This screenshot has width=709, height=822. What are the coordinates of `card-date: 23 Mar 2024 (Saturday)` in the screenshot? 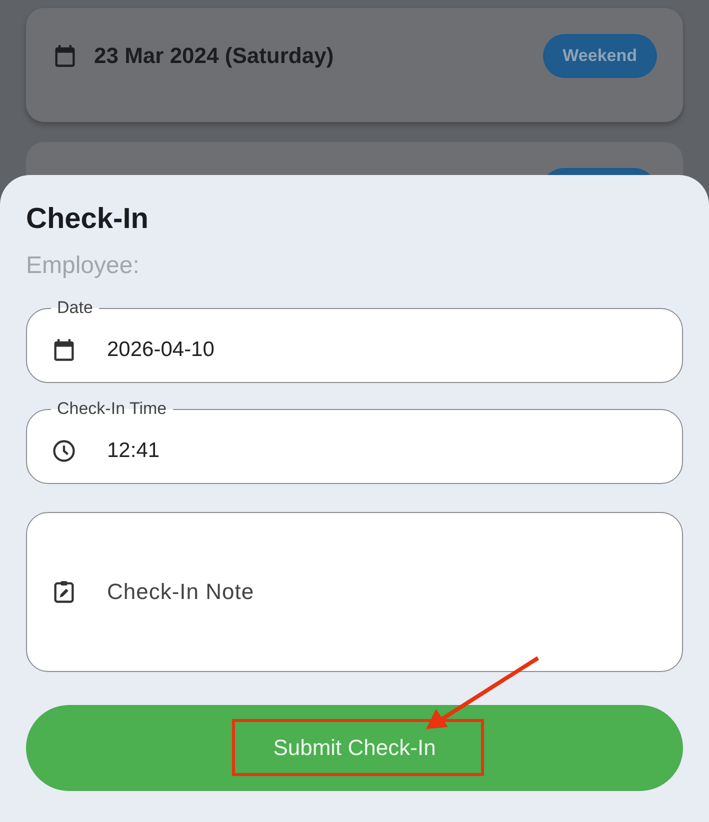 It's located at (214, 56).